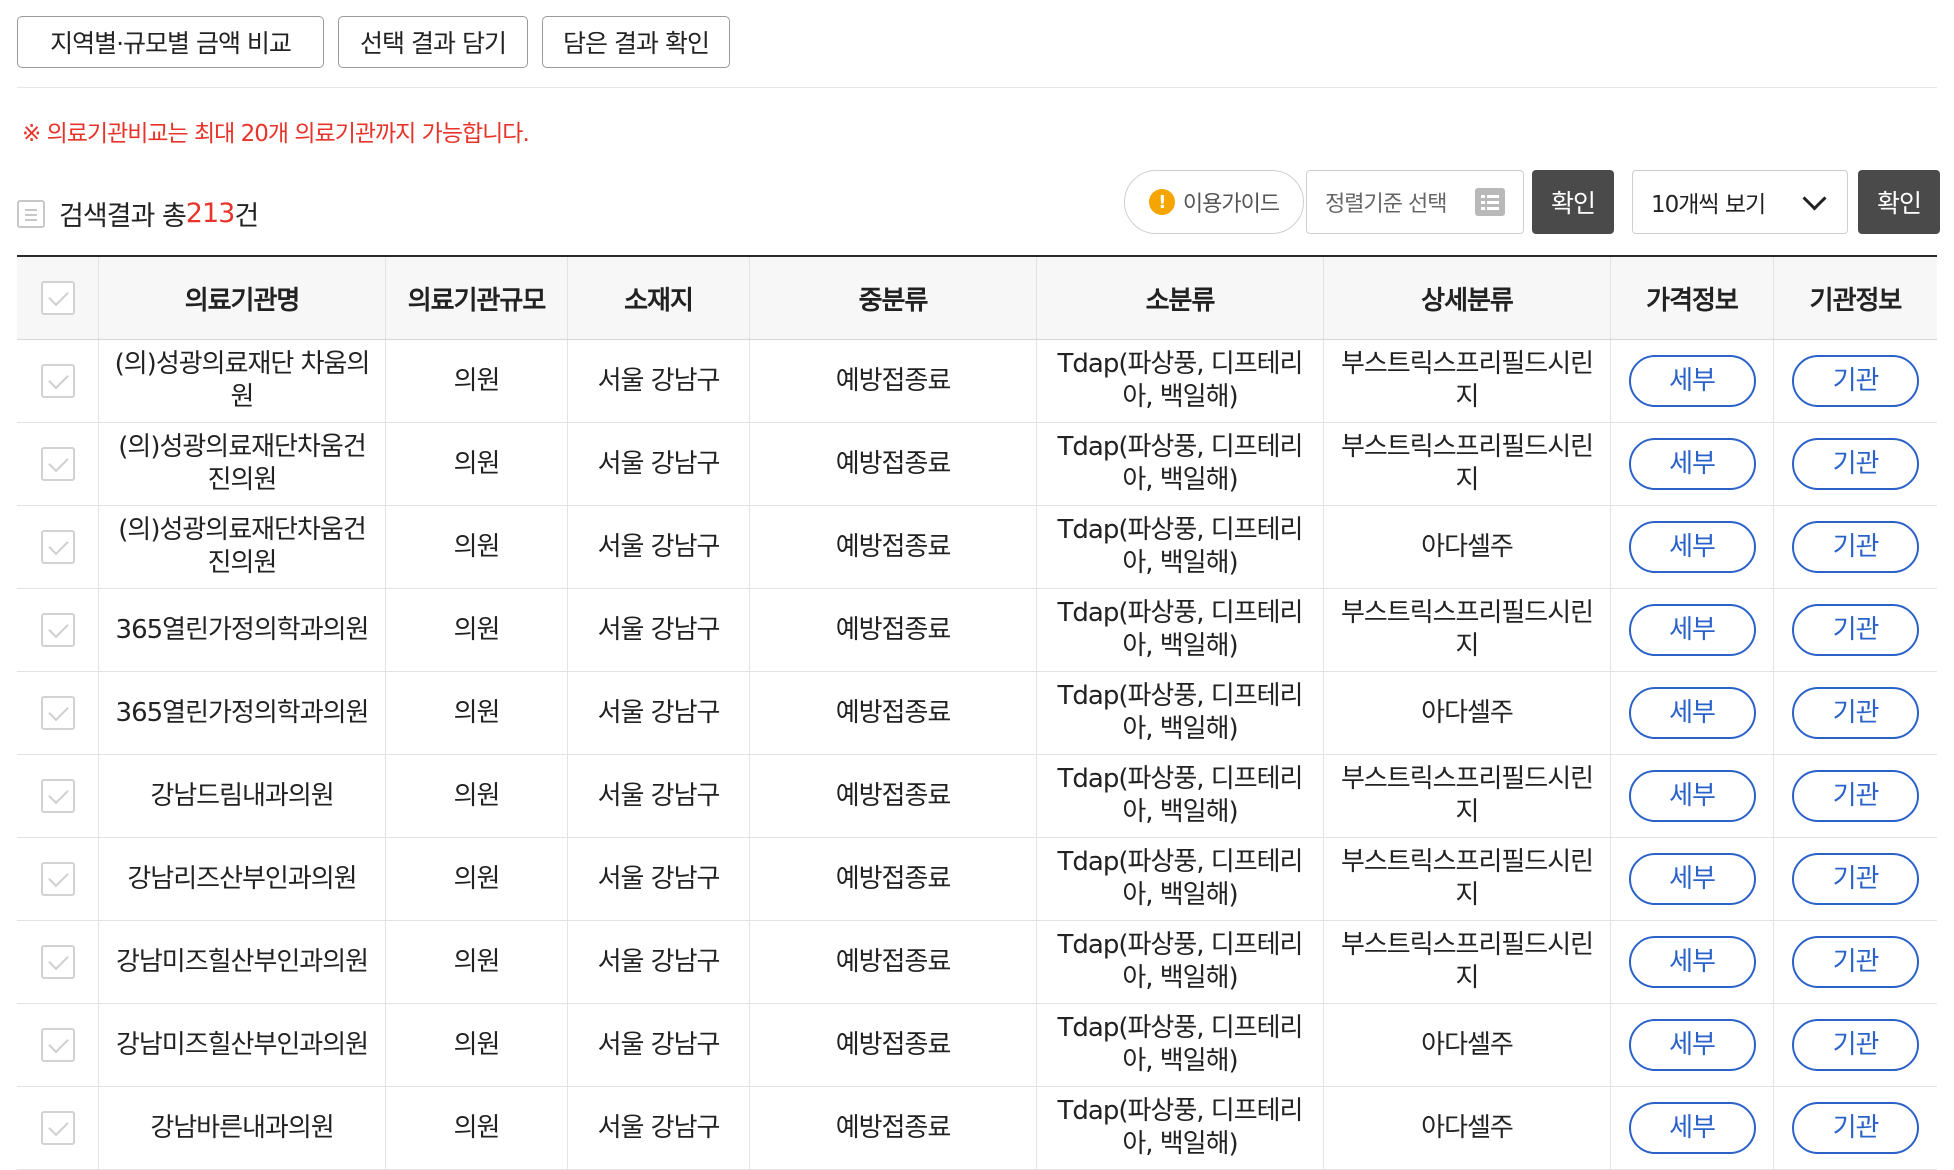  What do you see at coordinates (1466, 298) in the screenshot?
I see `header-detail-category: 상세분류` at bounding box center [1466, 298].